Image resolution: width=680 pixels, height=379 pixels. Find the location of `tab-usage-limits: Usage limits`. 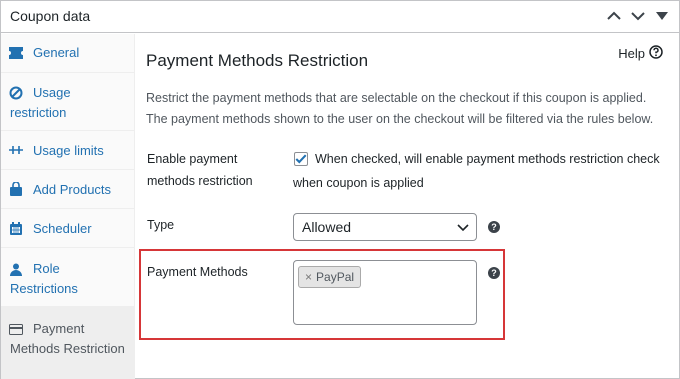

tab-usage-limits: Usage limits is located at coordinates (68, 150).